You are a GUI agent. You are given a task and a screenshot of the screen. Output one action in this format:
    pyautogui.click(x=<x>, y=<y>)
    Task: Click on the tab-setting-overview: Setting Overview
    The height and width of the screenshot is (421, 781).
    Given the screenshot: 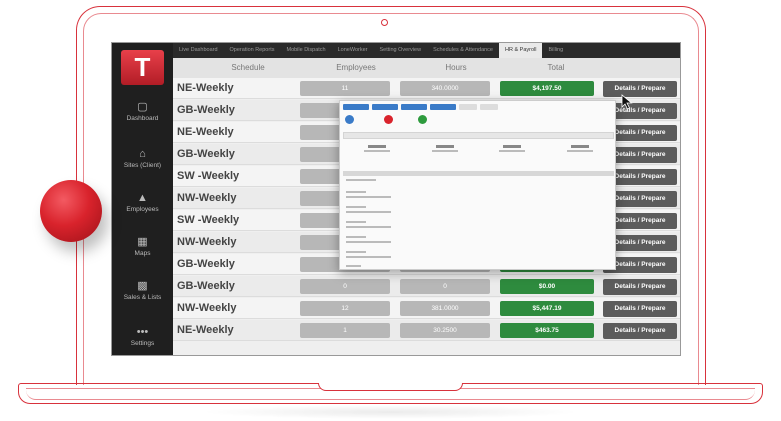 What is the action you would take?
    pyautogui.click(x=400, y=50)
    